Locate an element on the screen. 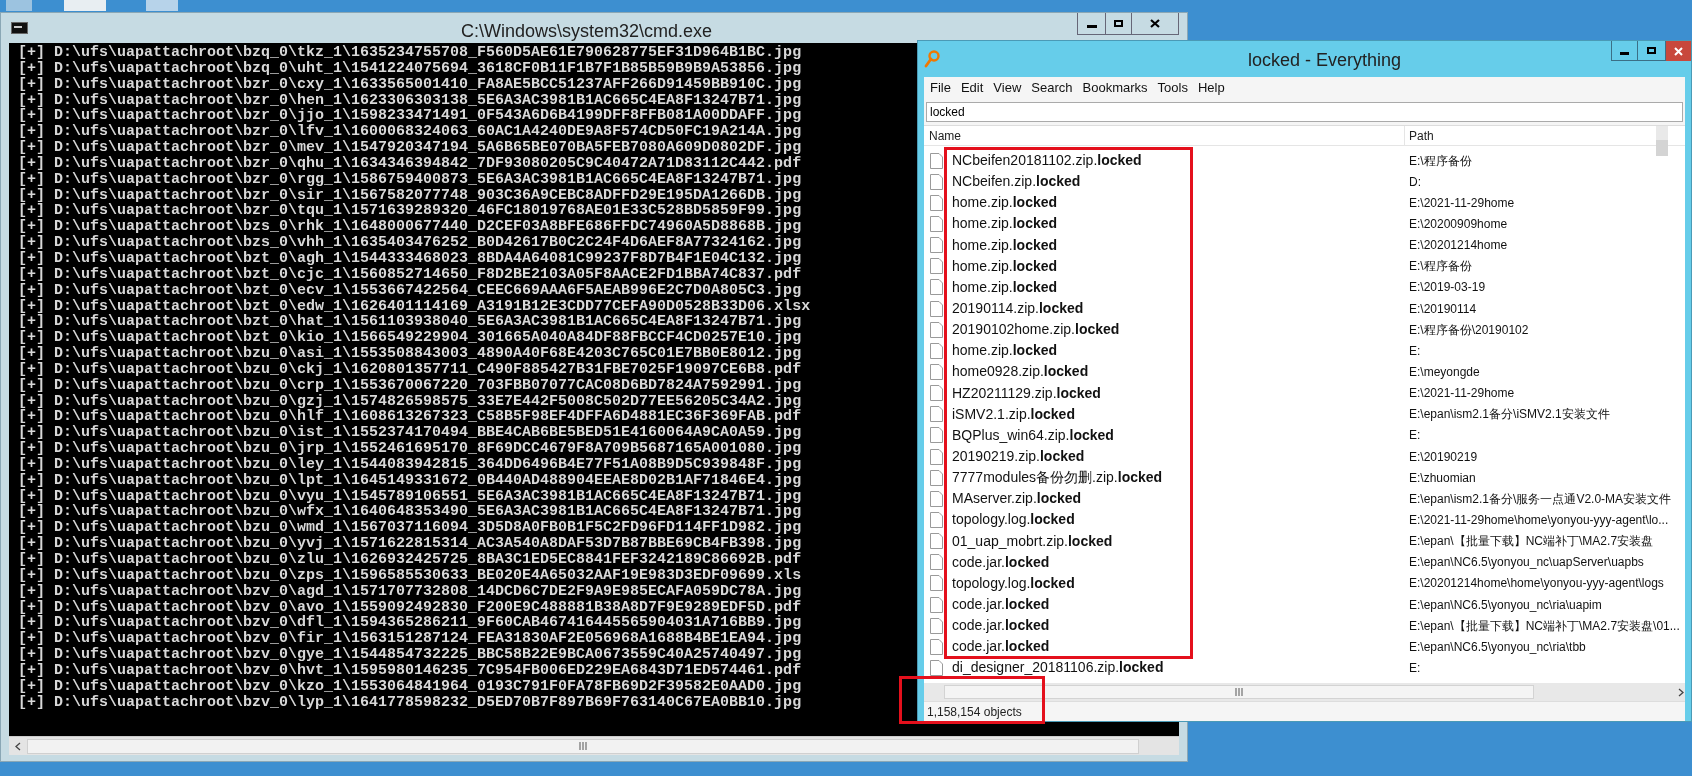 Image resolution: width=1692 pixels, height=776 pixels. file-path: E:\程序备份 is located at coordinates (1440, 161).